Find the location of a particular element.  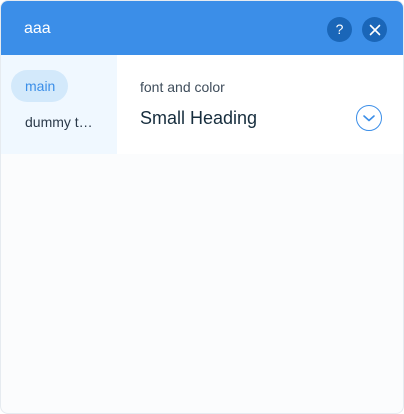

help-icon: ? is located at coordinates (340, 29).